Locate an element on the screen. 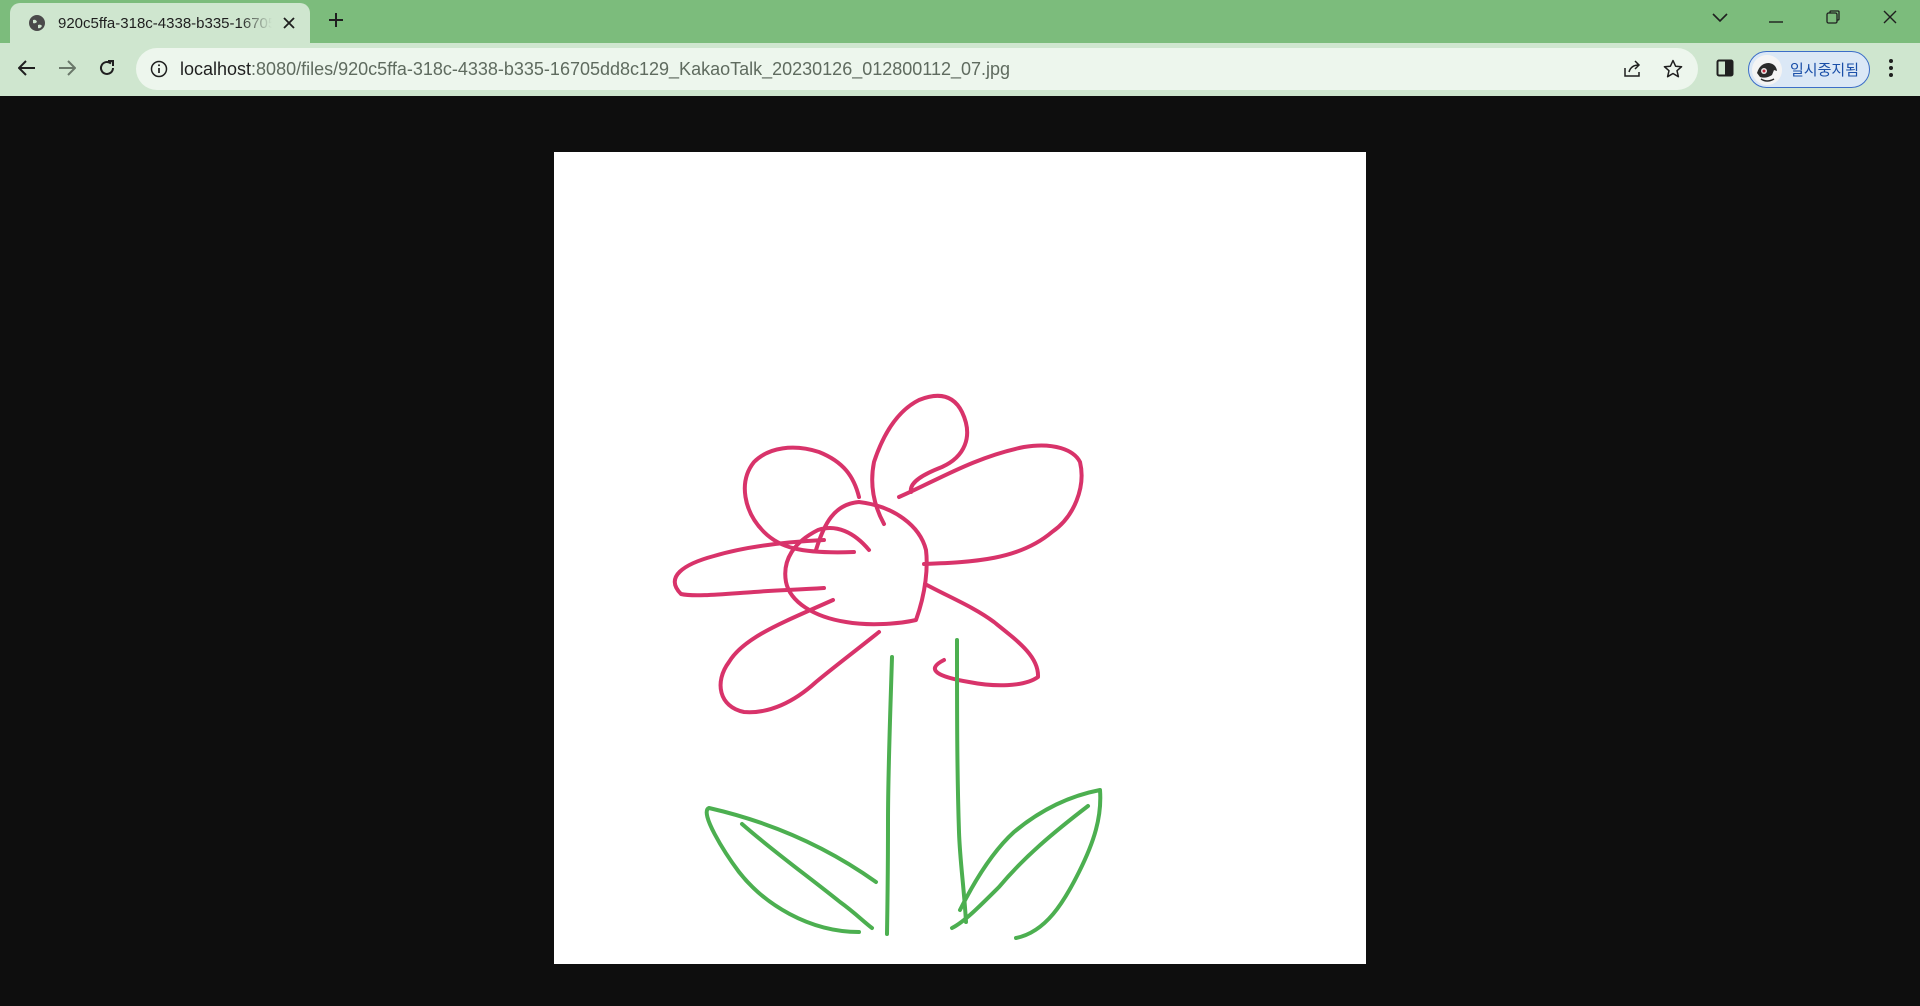  chevron-down-icon is located at coordinates (1720, 19).